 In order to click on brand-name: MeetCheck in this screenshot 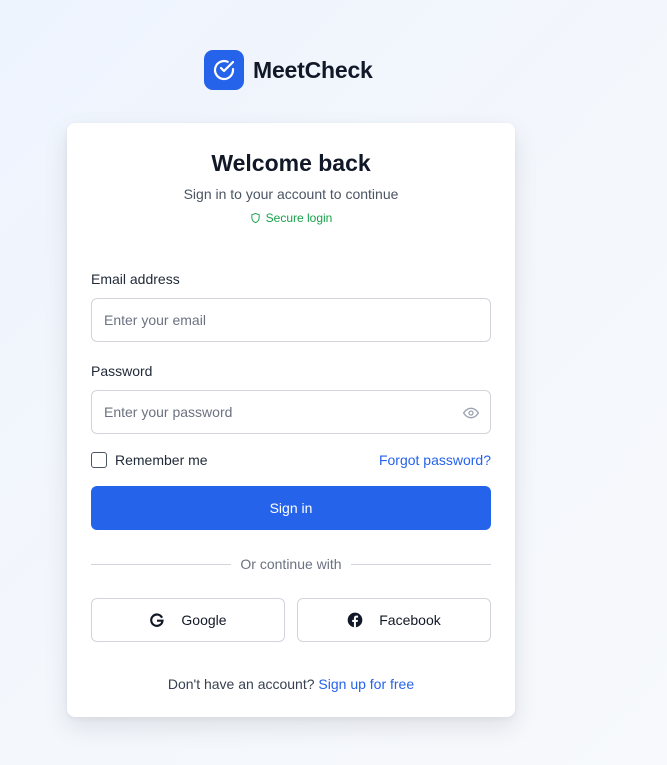, I will do `click(313, 69)`.